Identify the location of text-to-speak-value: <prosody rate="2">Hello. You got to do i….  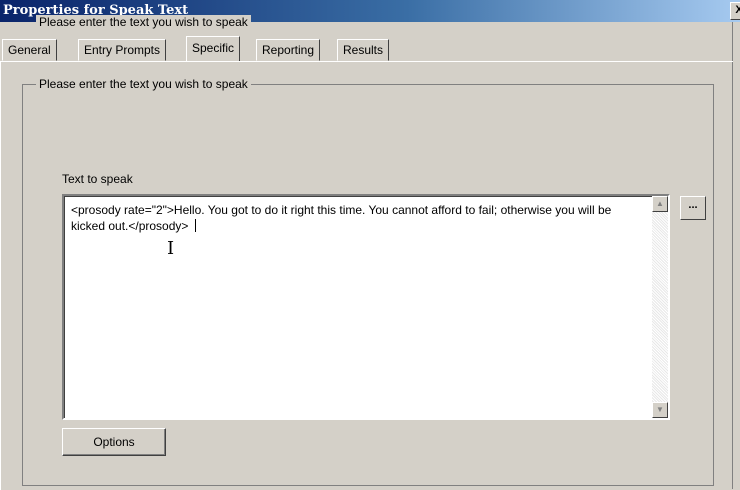
(343, 218).